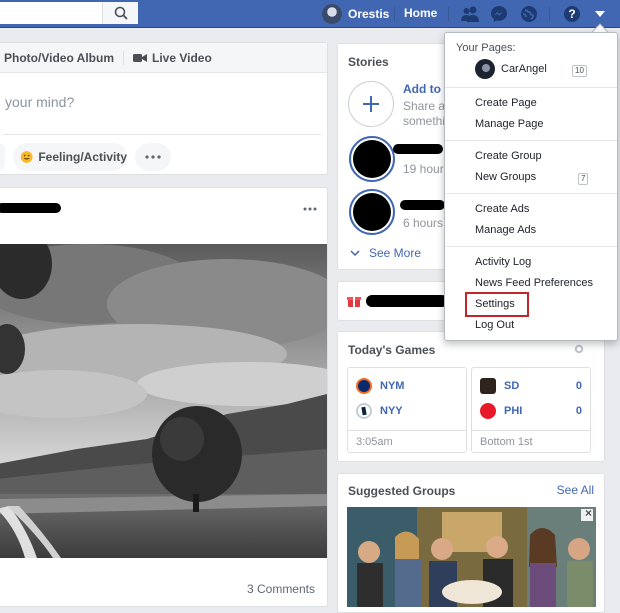 The width and height of the screenshot is (620, 613). I want to click on yankees-logo-icon, so click(364, 411).